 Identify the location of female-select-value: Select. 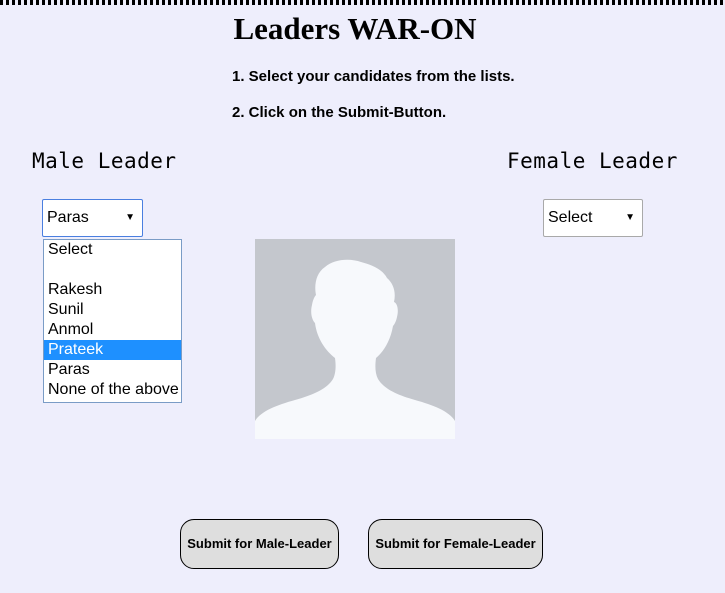
(570, 217).